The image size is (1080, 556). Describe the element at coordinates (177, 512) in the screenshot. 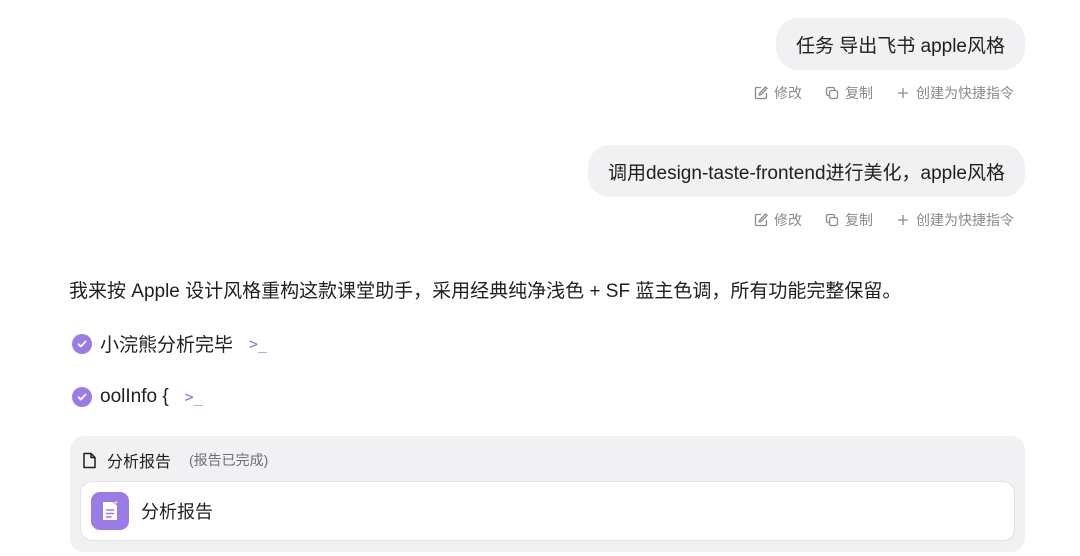

I see `report-card-title: 分析报告` at that location.